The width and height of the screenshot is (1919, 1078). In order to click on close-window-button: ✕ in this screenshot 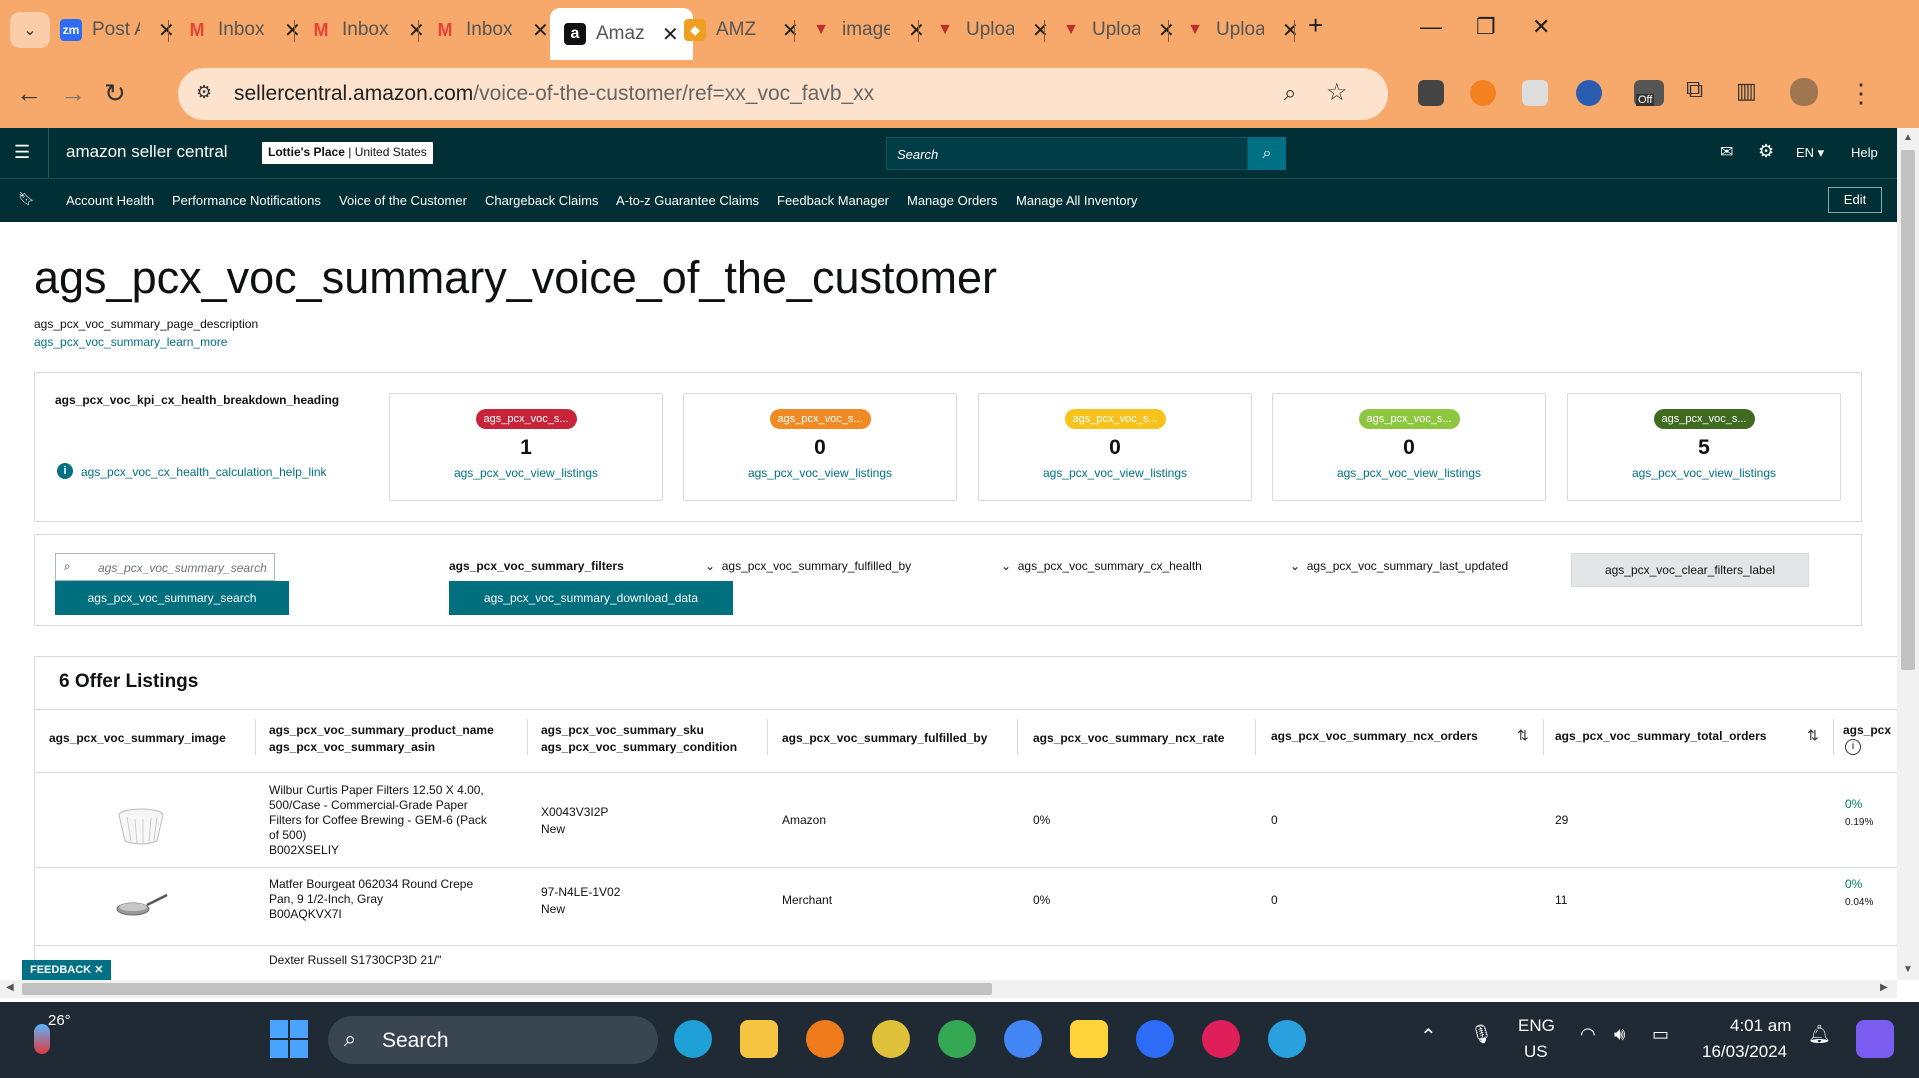, I will do `click(1541, 27)`.